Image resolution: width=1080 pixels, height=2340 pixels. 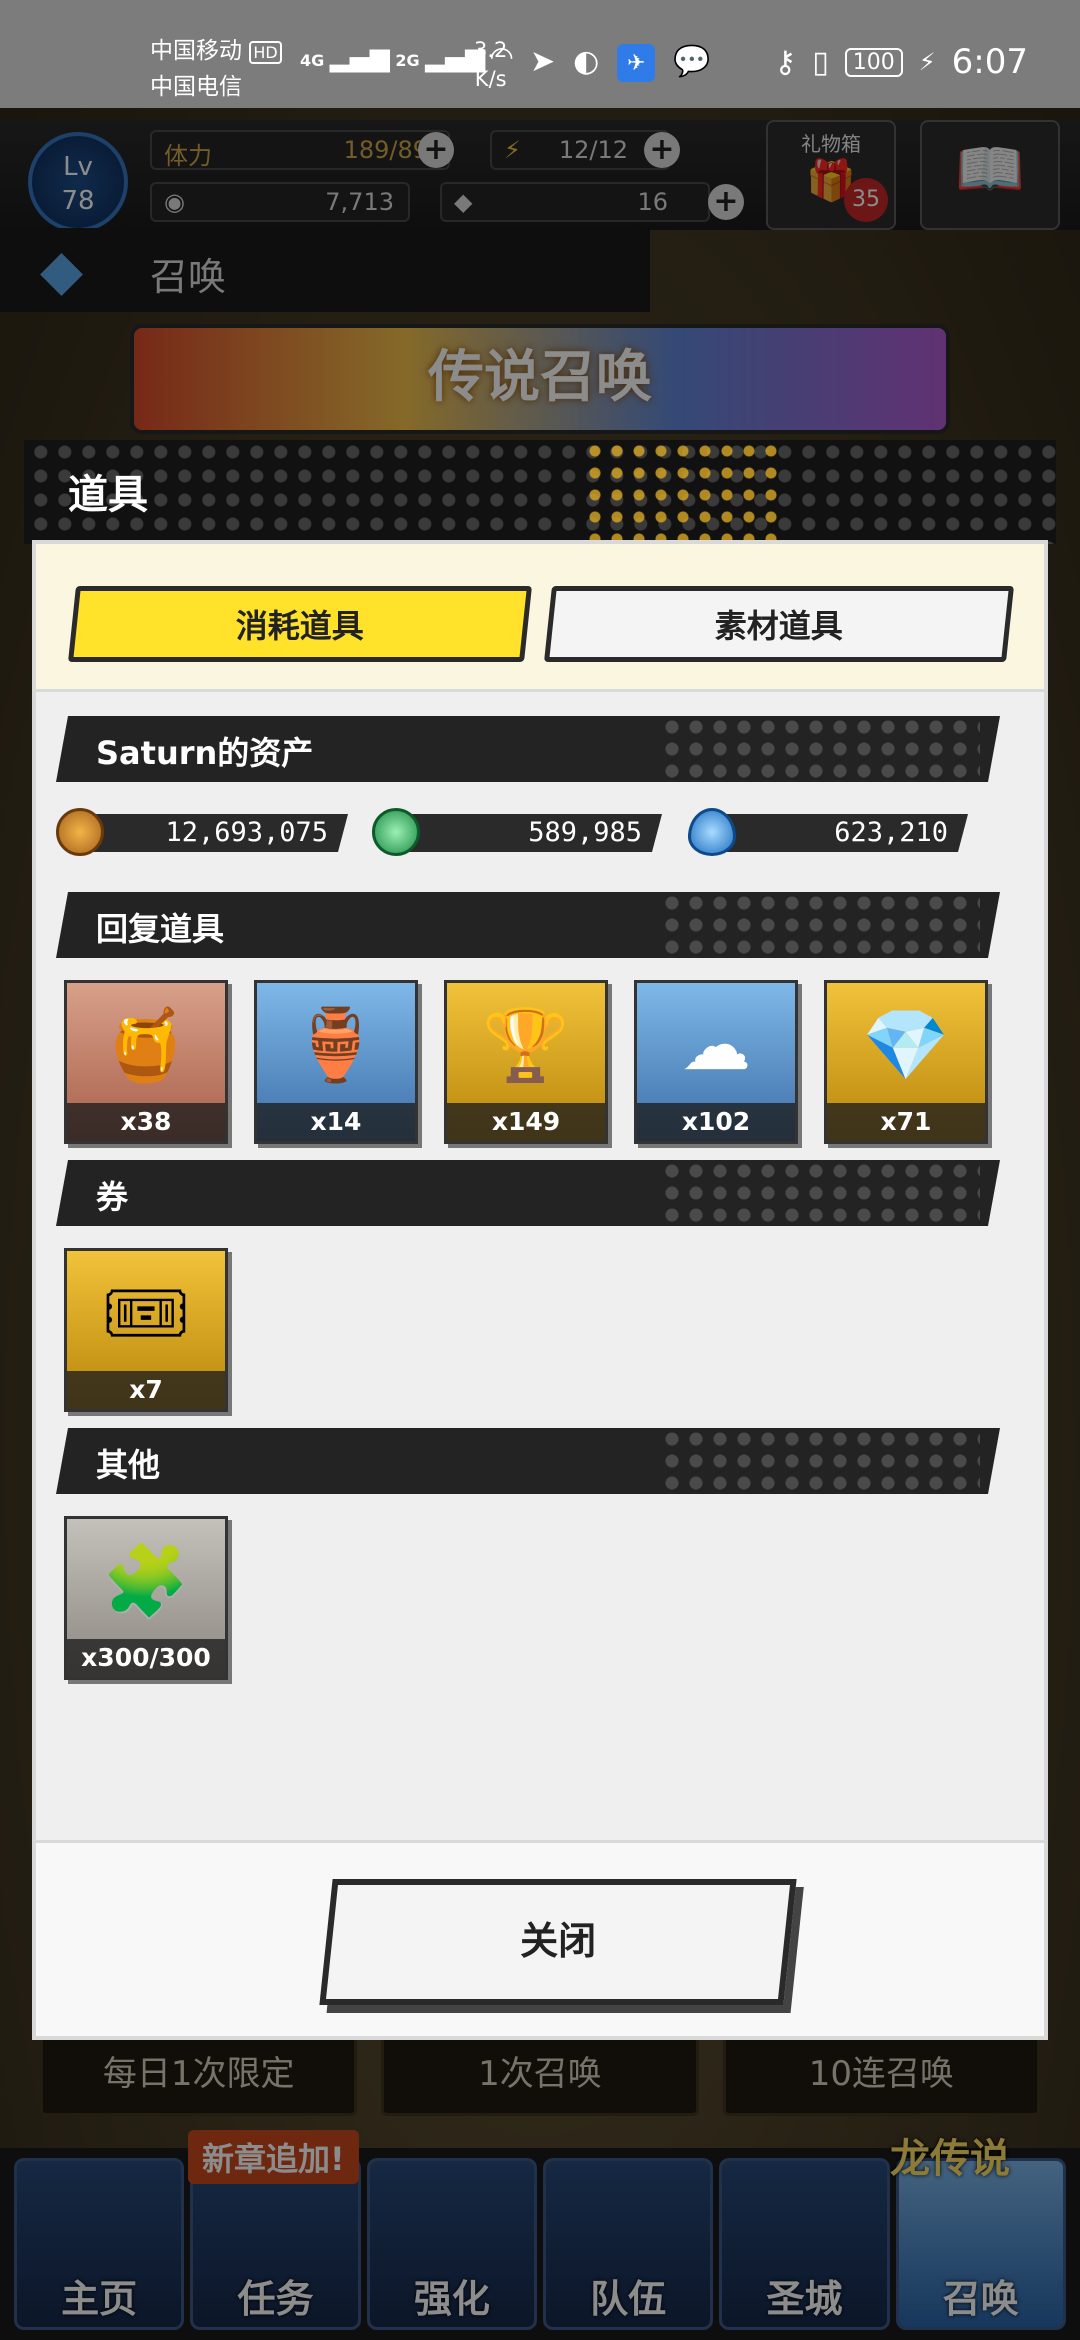 I want to click on currency-water: 623,210, so click(x=833, y=832).